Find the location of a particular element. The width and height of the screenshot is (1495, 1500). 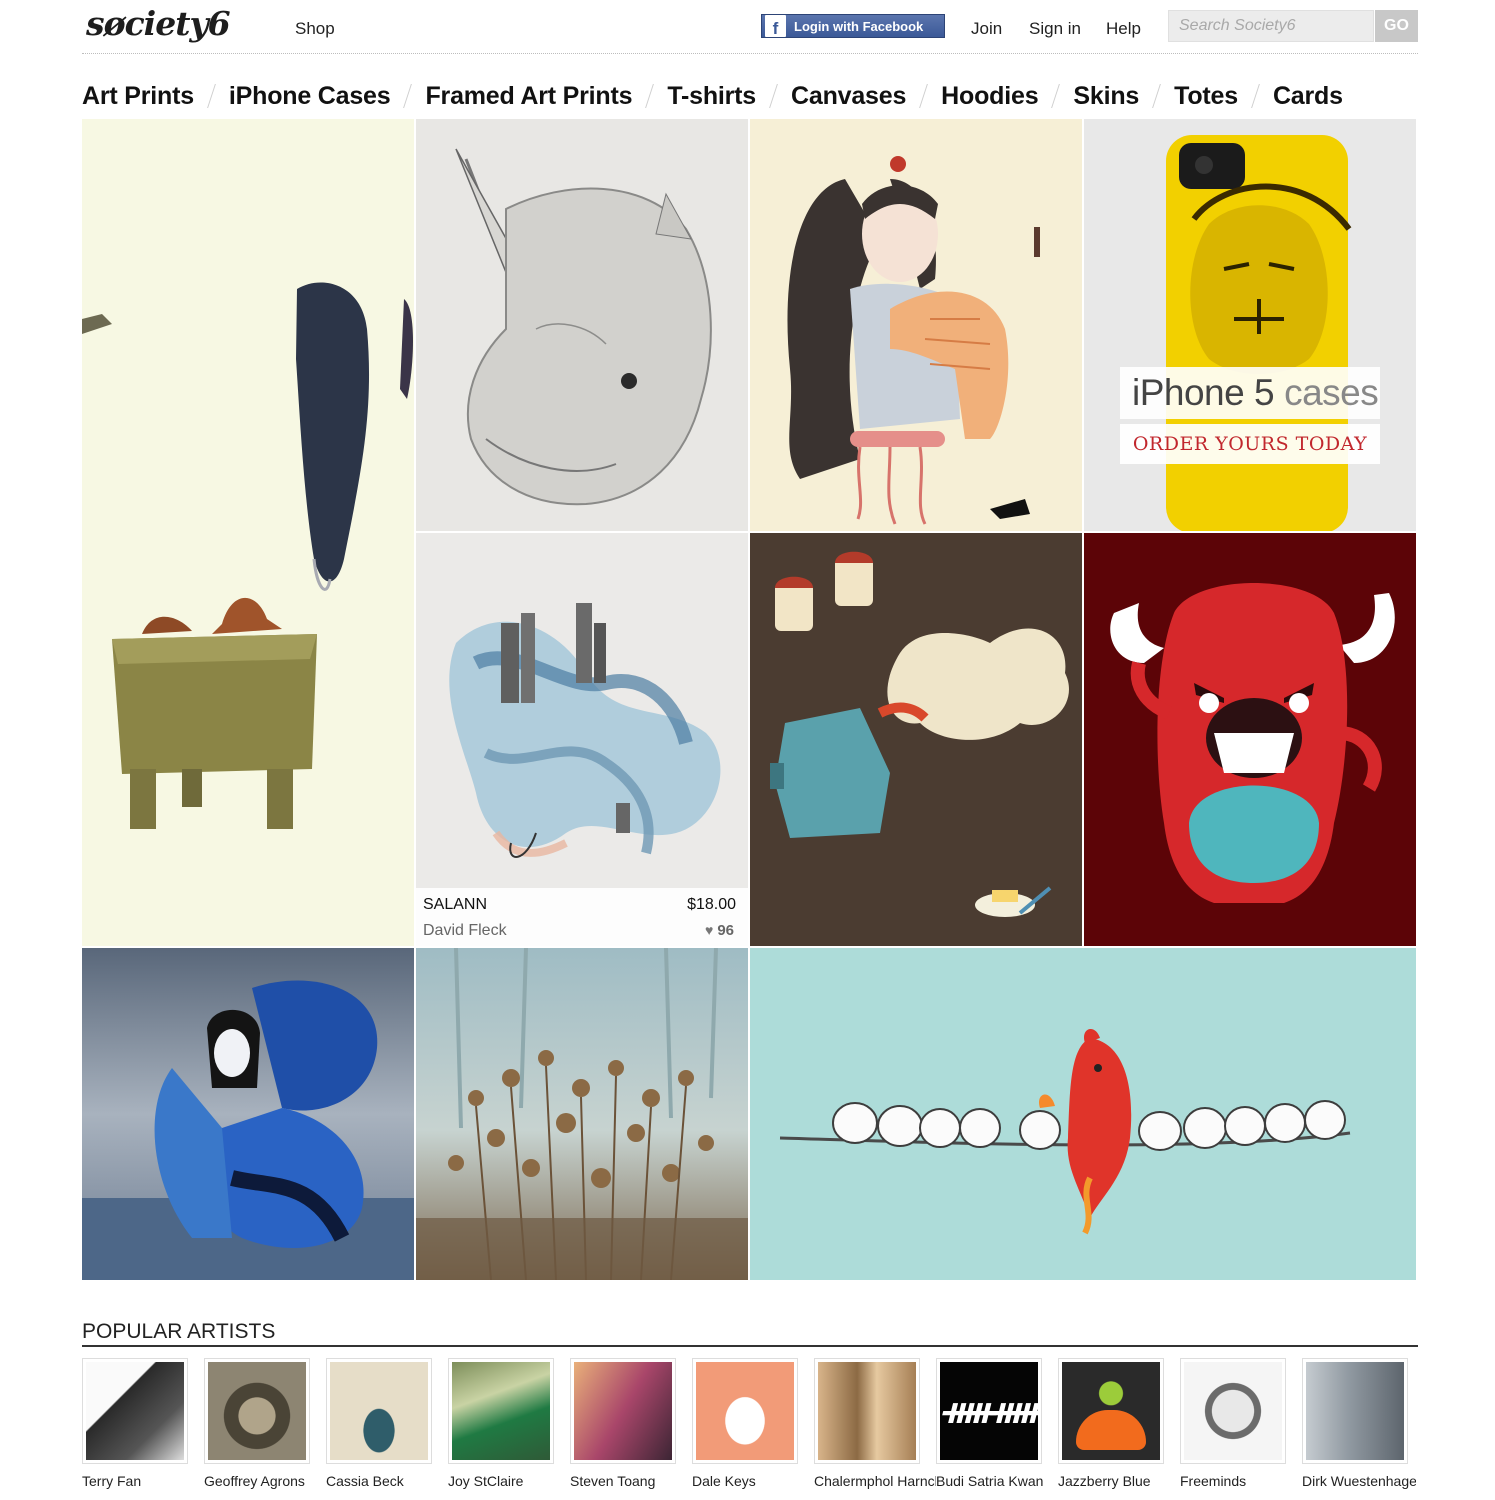

category-canvases: Canvases is located at coordinates (848, 96).